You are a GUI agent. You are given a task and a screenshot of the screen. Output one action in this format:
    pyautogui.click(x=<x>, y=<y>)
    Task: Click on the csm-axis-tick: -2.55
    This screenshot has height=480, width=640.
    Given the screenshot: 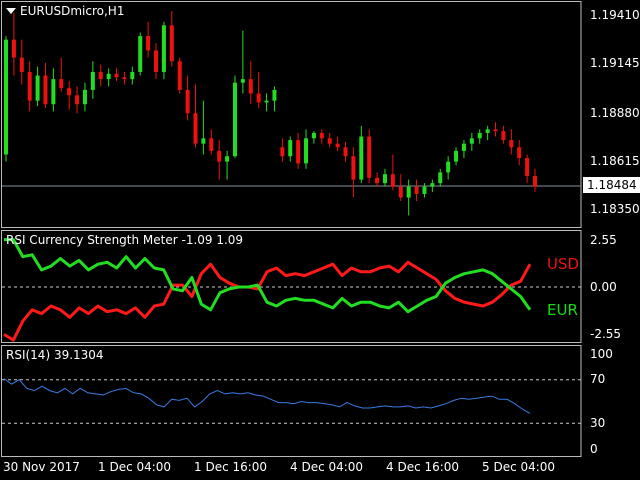 What is the action you would take?
    pyautogui.click(x=606, y=334)
    